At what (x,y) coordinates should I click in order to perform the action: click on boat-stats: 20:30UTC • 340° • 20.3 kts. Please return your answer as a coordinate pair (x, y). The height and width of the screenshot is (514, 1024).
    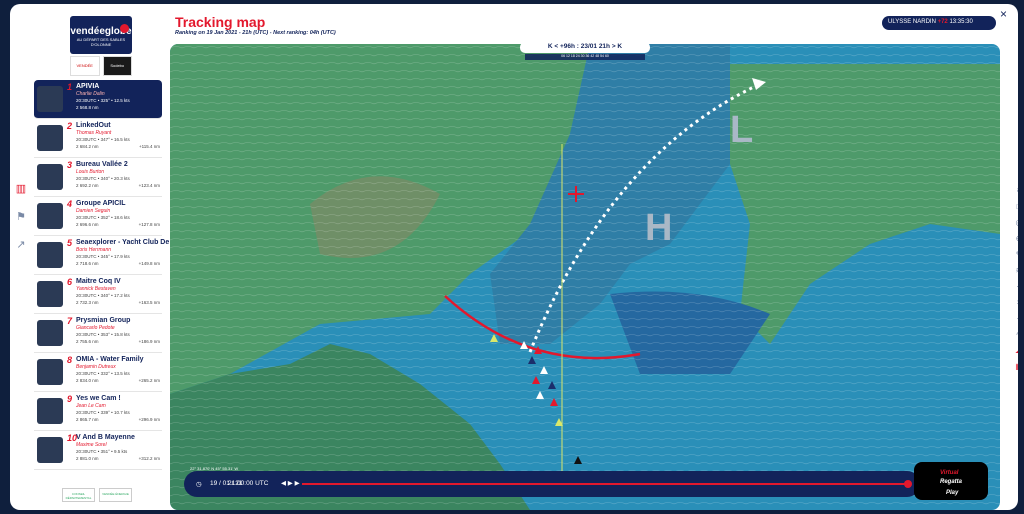
    Looking at the image, I should click on (103, 178).